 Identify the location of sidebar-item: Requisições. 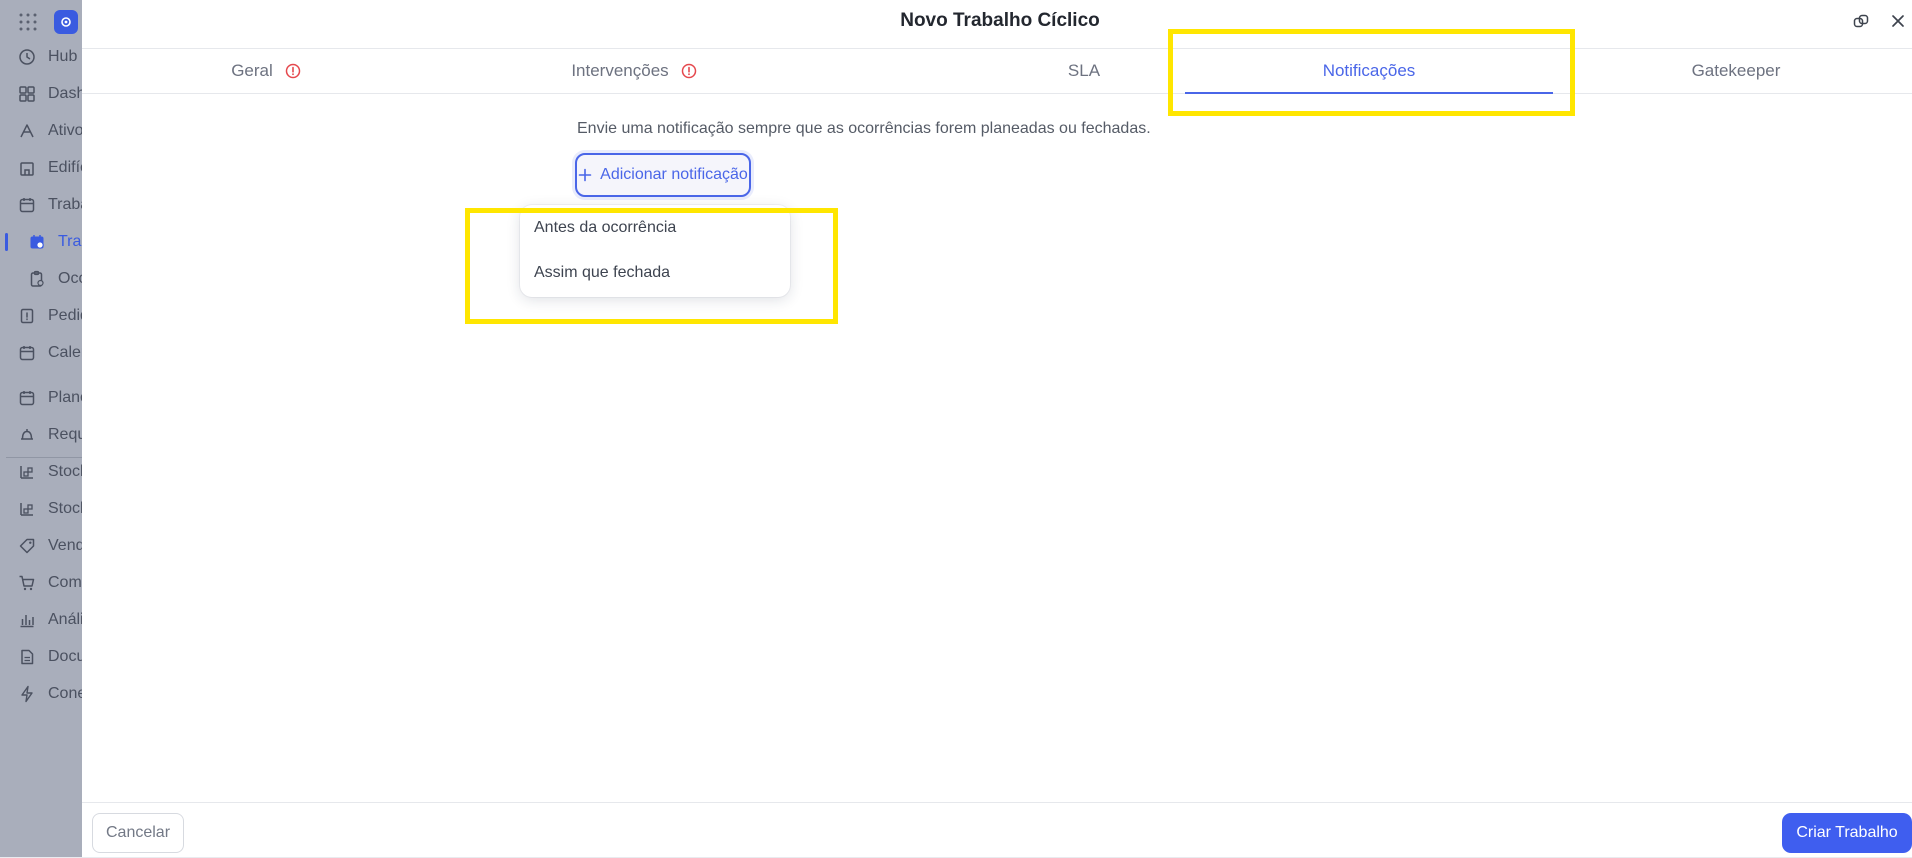
(41, 435).